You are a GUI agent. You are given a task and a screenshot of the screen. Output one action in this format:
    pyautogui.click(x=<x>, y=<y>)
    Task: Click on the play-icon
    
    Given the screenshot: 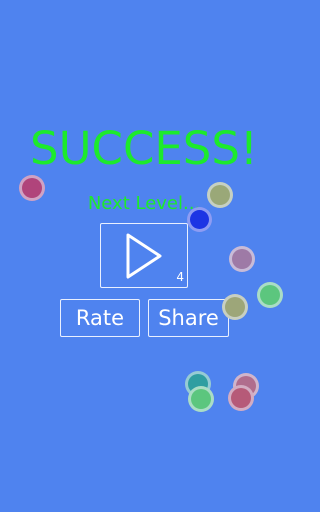 What is the action you would take?
    pyautogui.click(x=144, y=256)
    